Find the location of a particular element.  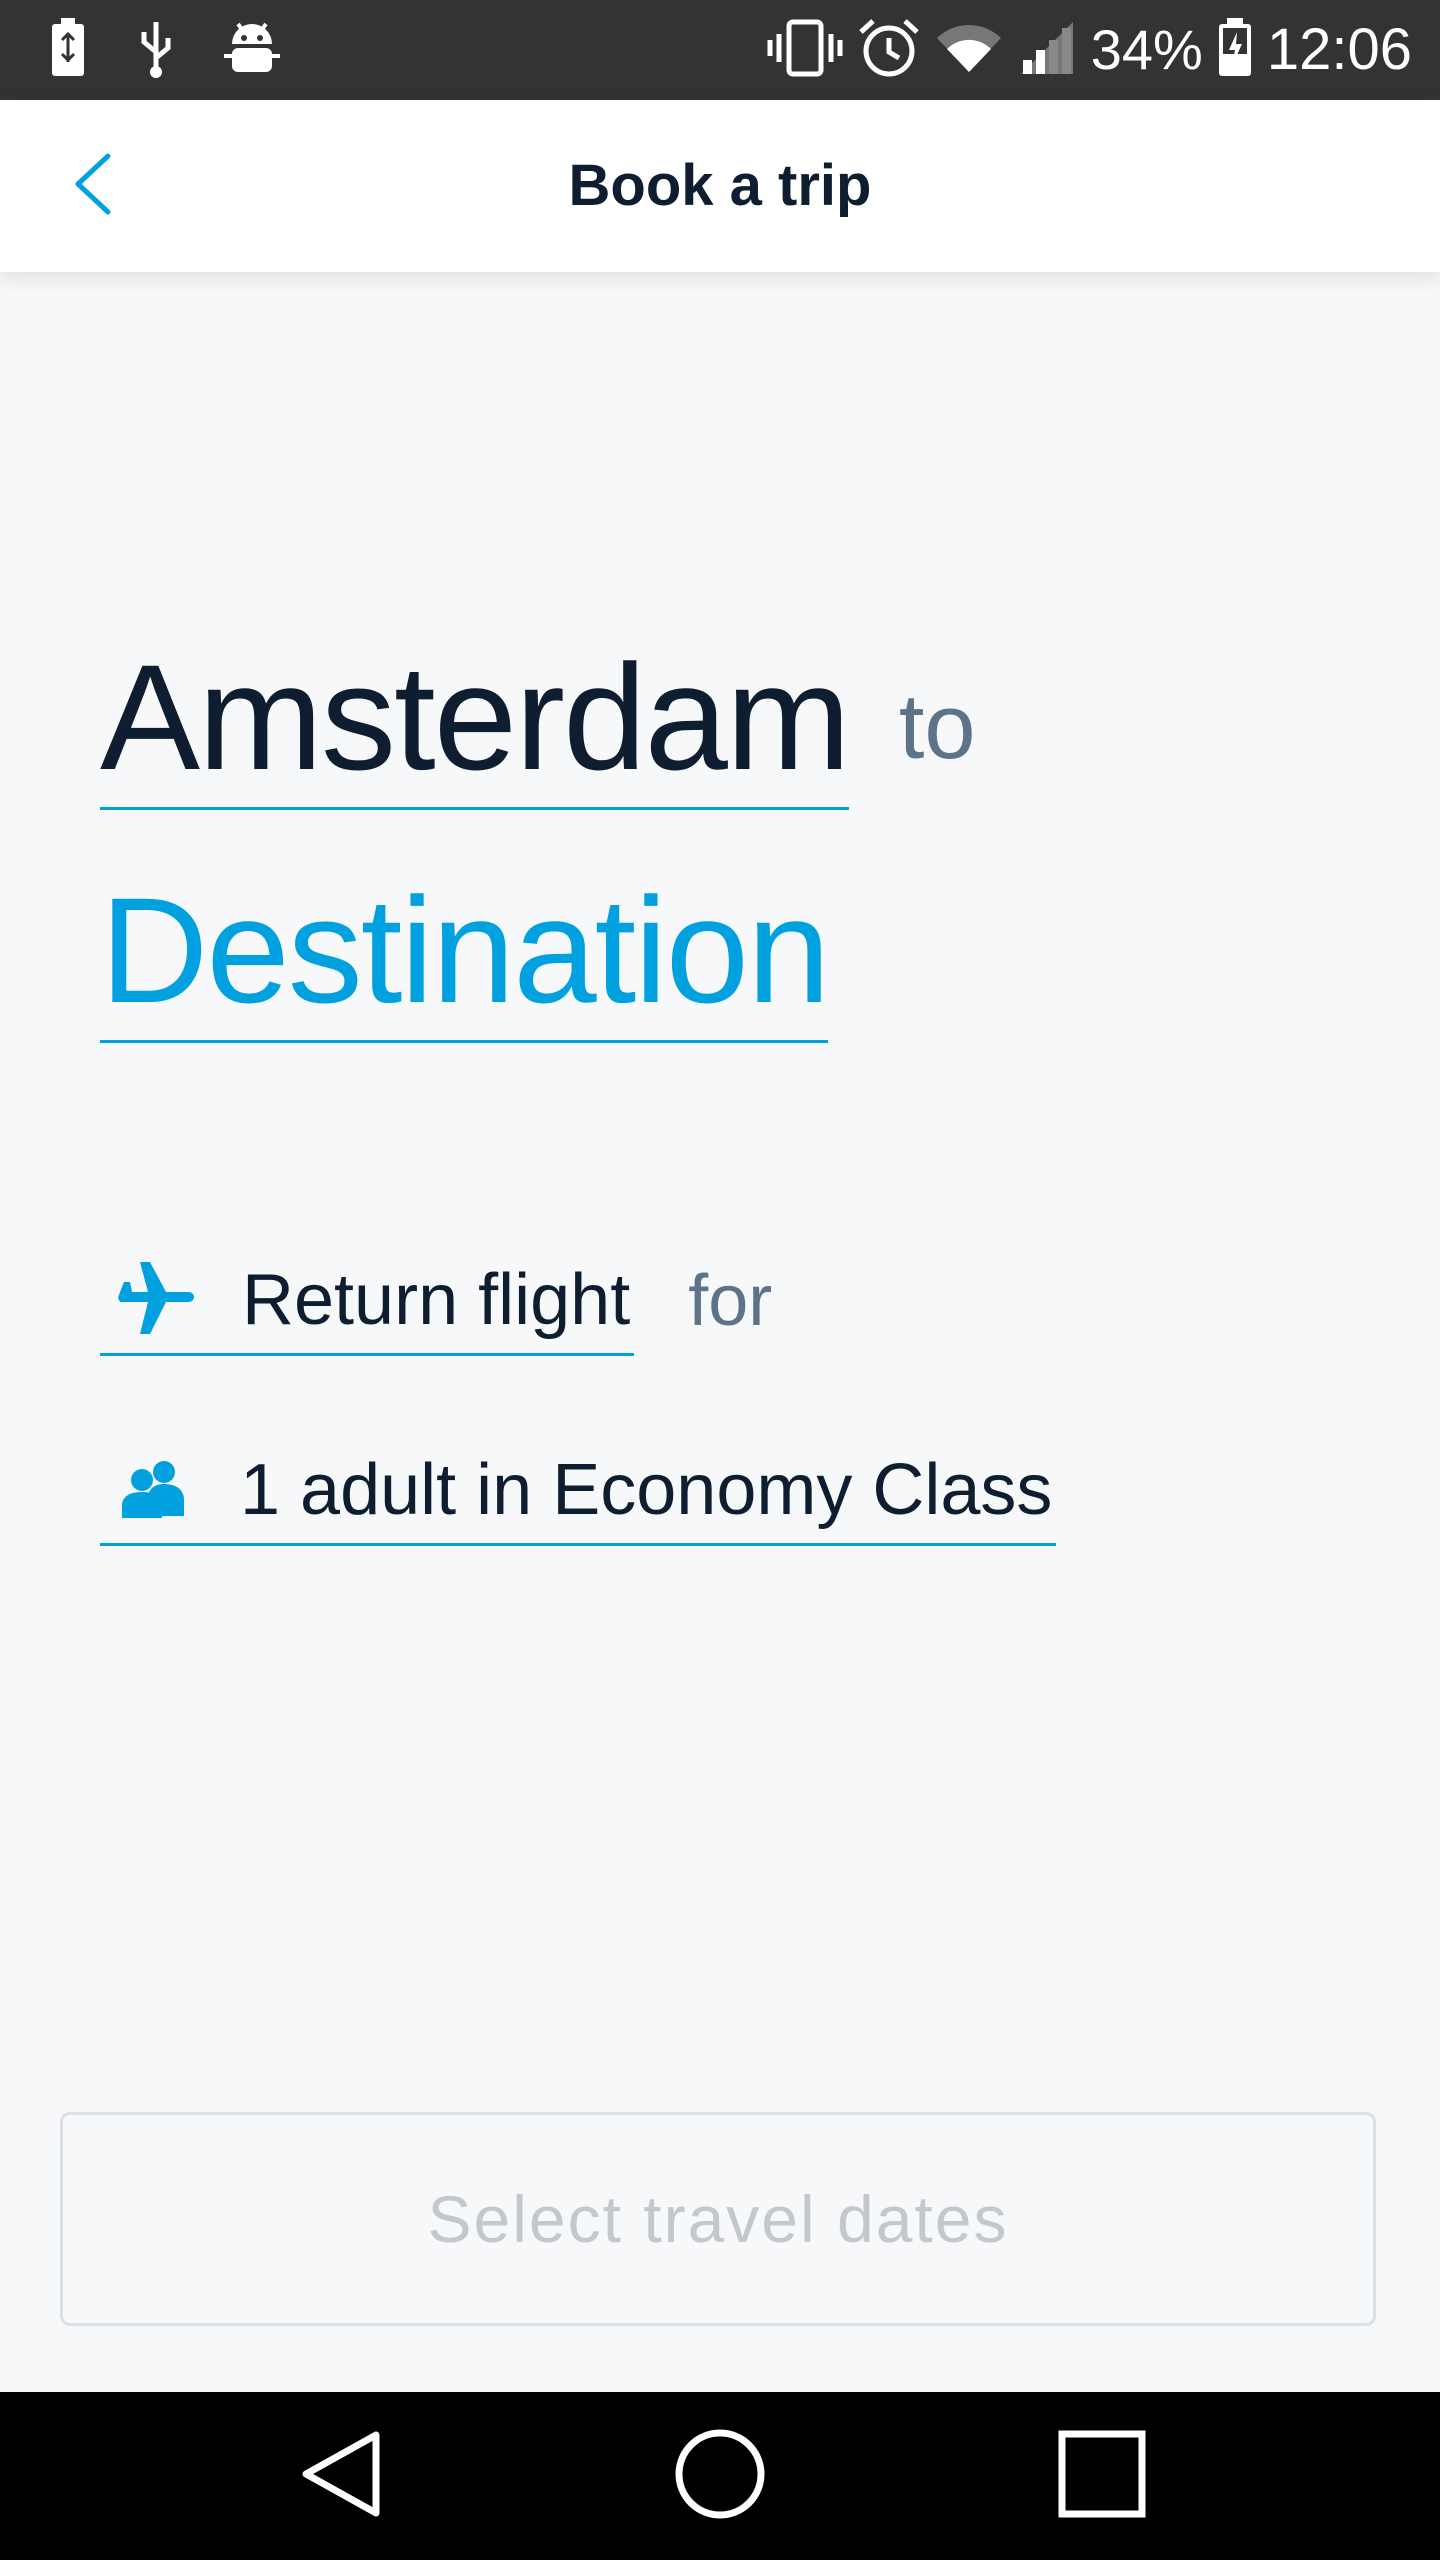

app-bar: Book a trip is located at coordinates (720, 186).